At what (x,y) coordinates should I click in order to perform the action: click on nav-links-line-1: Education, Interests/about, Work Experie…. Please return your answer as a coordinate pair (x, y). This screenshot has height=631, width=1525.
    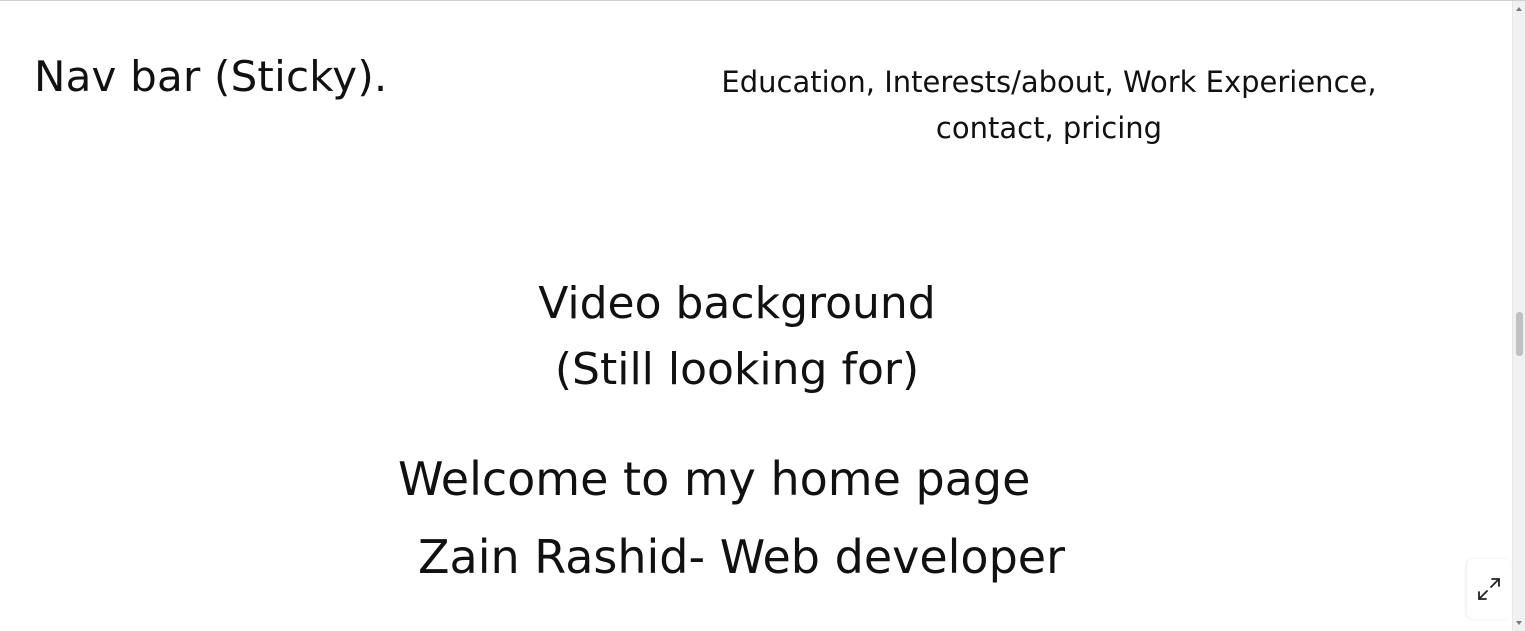
    Looking at the image, I should click on (1049, 82).